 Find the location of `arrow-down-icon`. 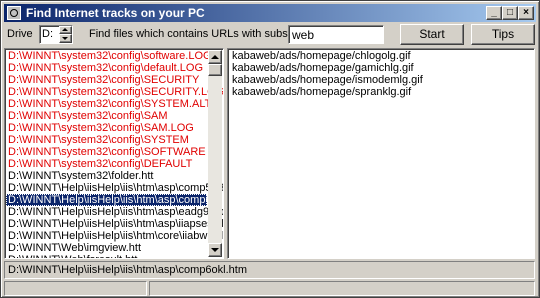

arrow-down-icon is located at coordinates (215, 250).